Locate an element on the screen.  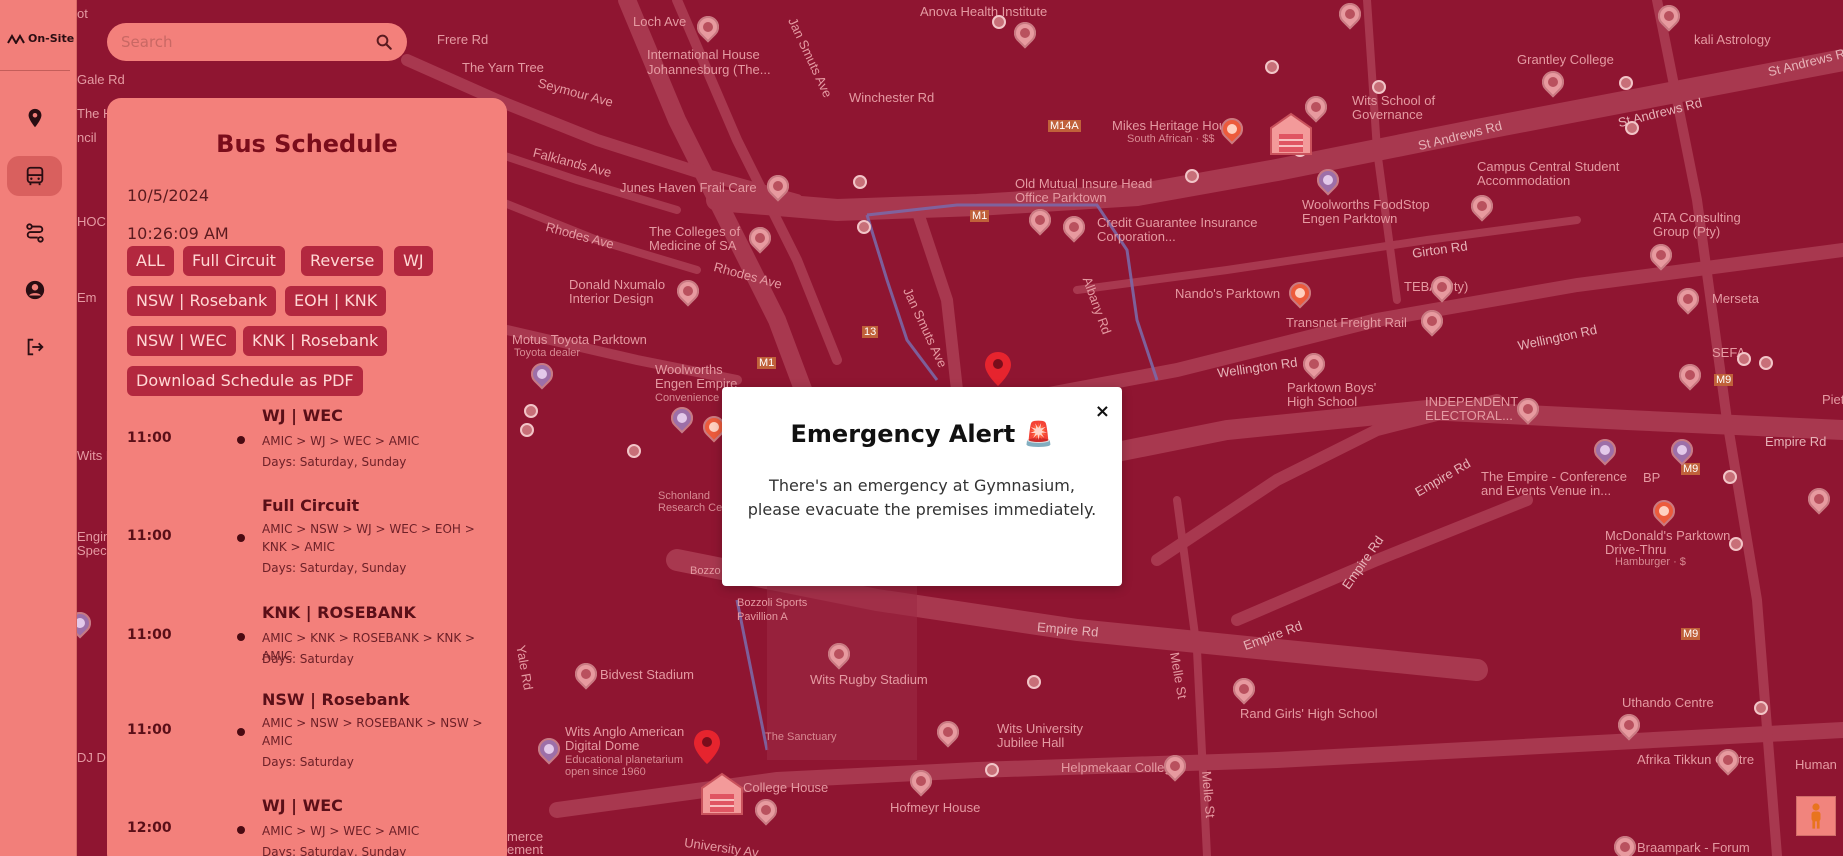
schedule-time: 10:26:09 AM is located at coordinates (178, 233).